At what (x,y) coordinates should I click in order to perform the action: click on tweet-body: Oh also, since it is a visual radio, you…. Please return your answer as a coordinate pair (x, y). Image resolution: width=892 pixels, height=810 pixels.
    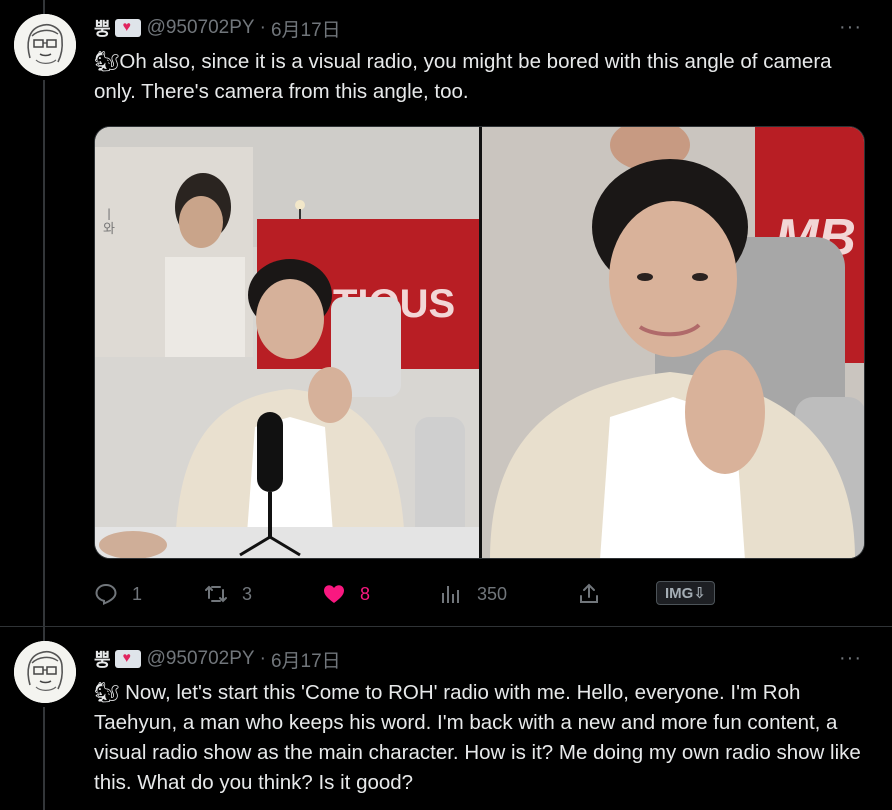
    Looking at the image, I should click on (463, 76).